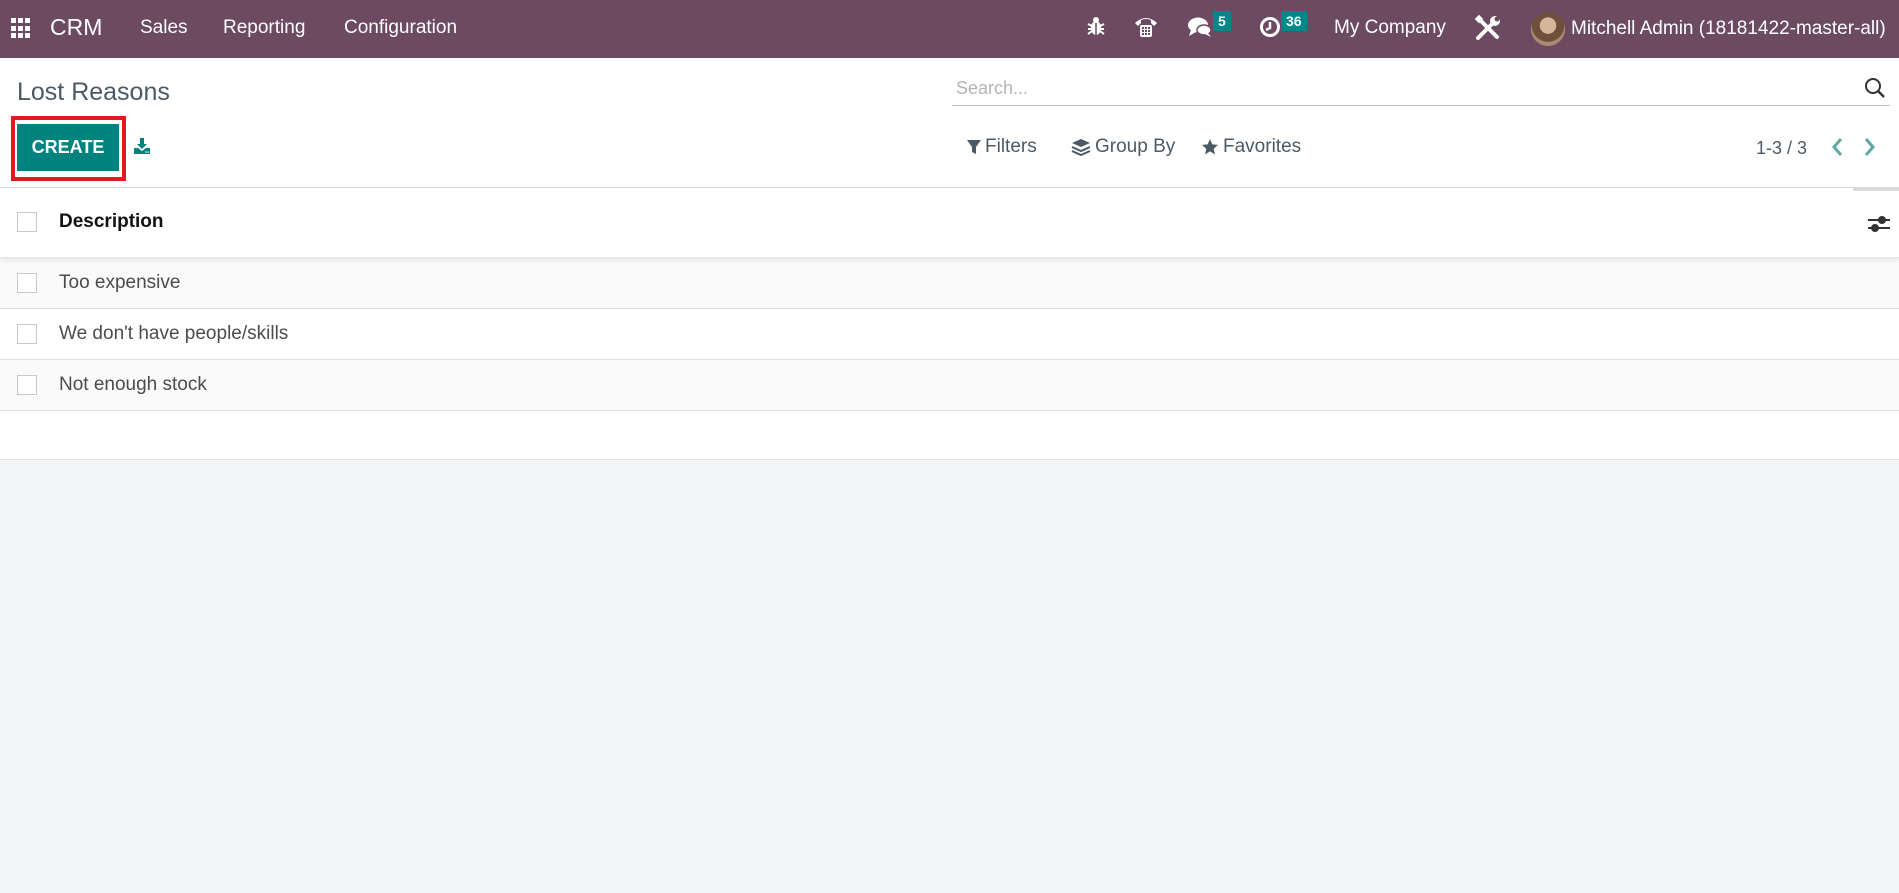  I want to click on scrollbar, so click(1876, 189).